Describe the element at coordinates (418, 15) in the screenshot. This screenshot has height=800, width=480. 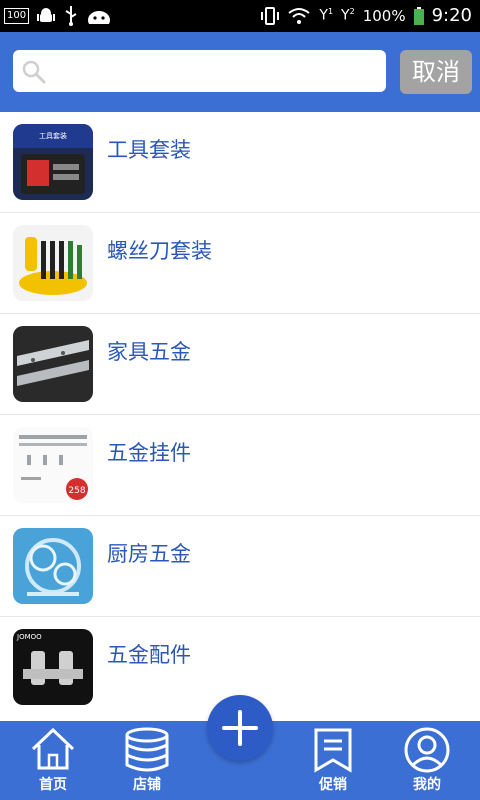
I see `battery-icon` at that location.